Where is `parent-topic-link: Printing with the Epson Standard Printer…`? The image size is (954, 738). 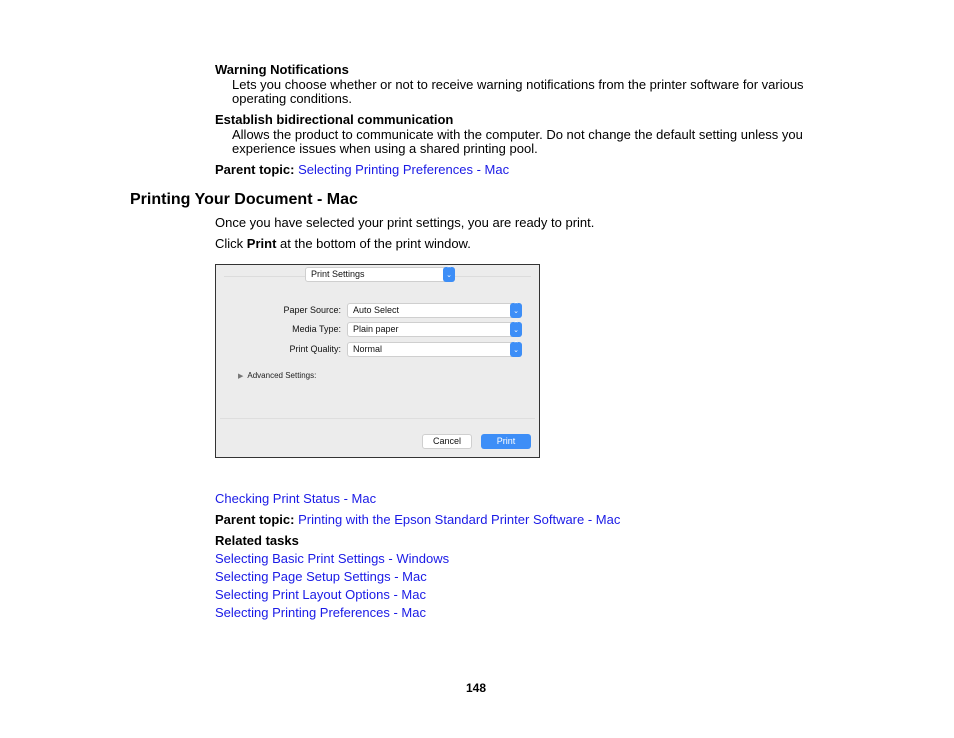 parent-topic-link: Printing with the Epson Standard Printer… is located at coordinates (459, 519).